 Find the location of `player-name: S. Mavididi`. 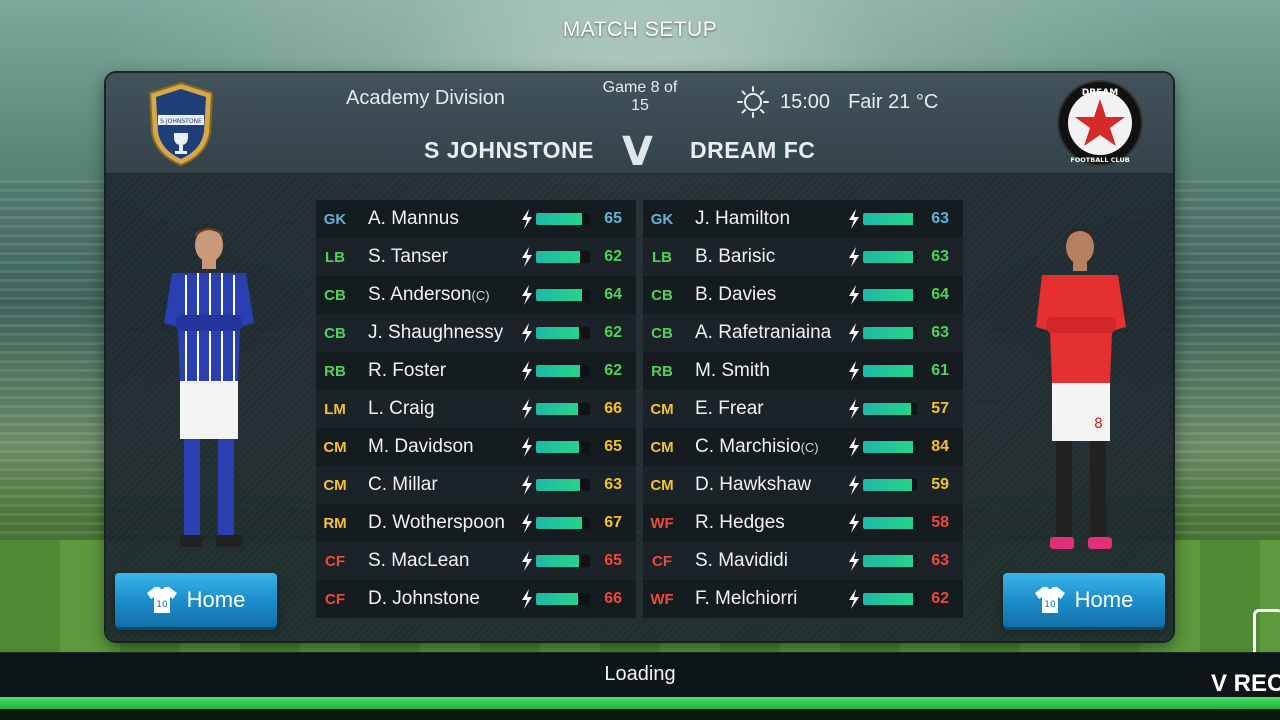

player-name: S. Mavididi is located at coordinates (741, 560).